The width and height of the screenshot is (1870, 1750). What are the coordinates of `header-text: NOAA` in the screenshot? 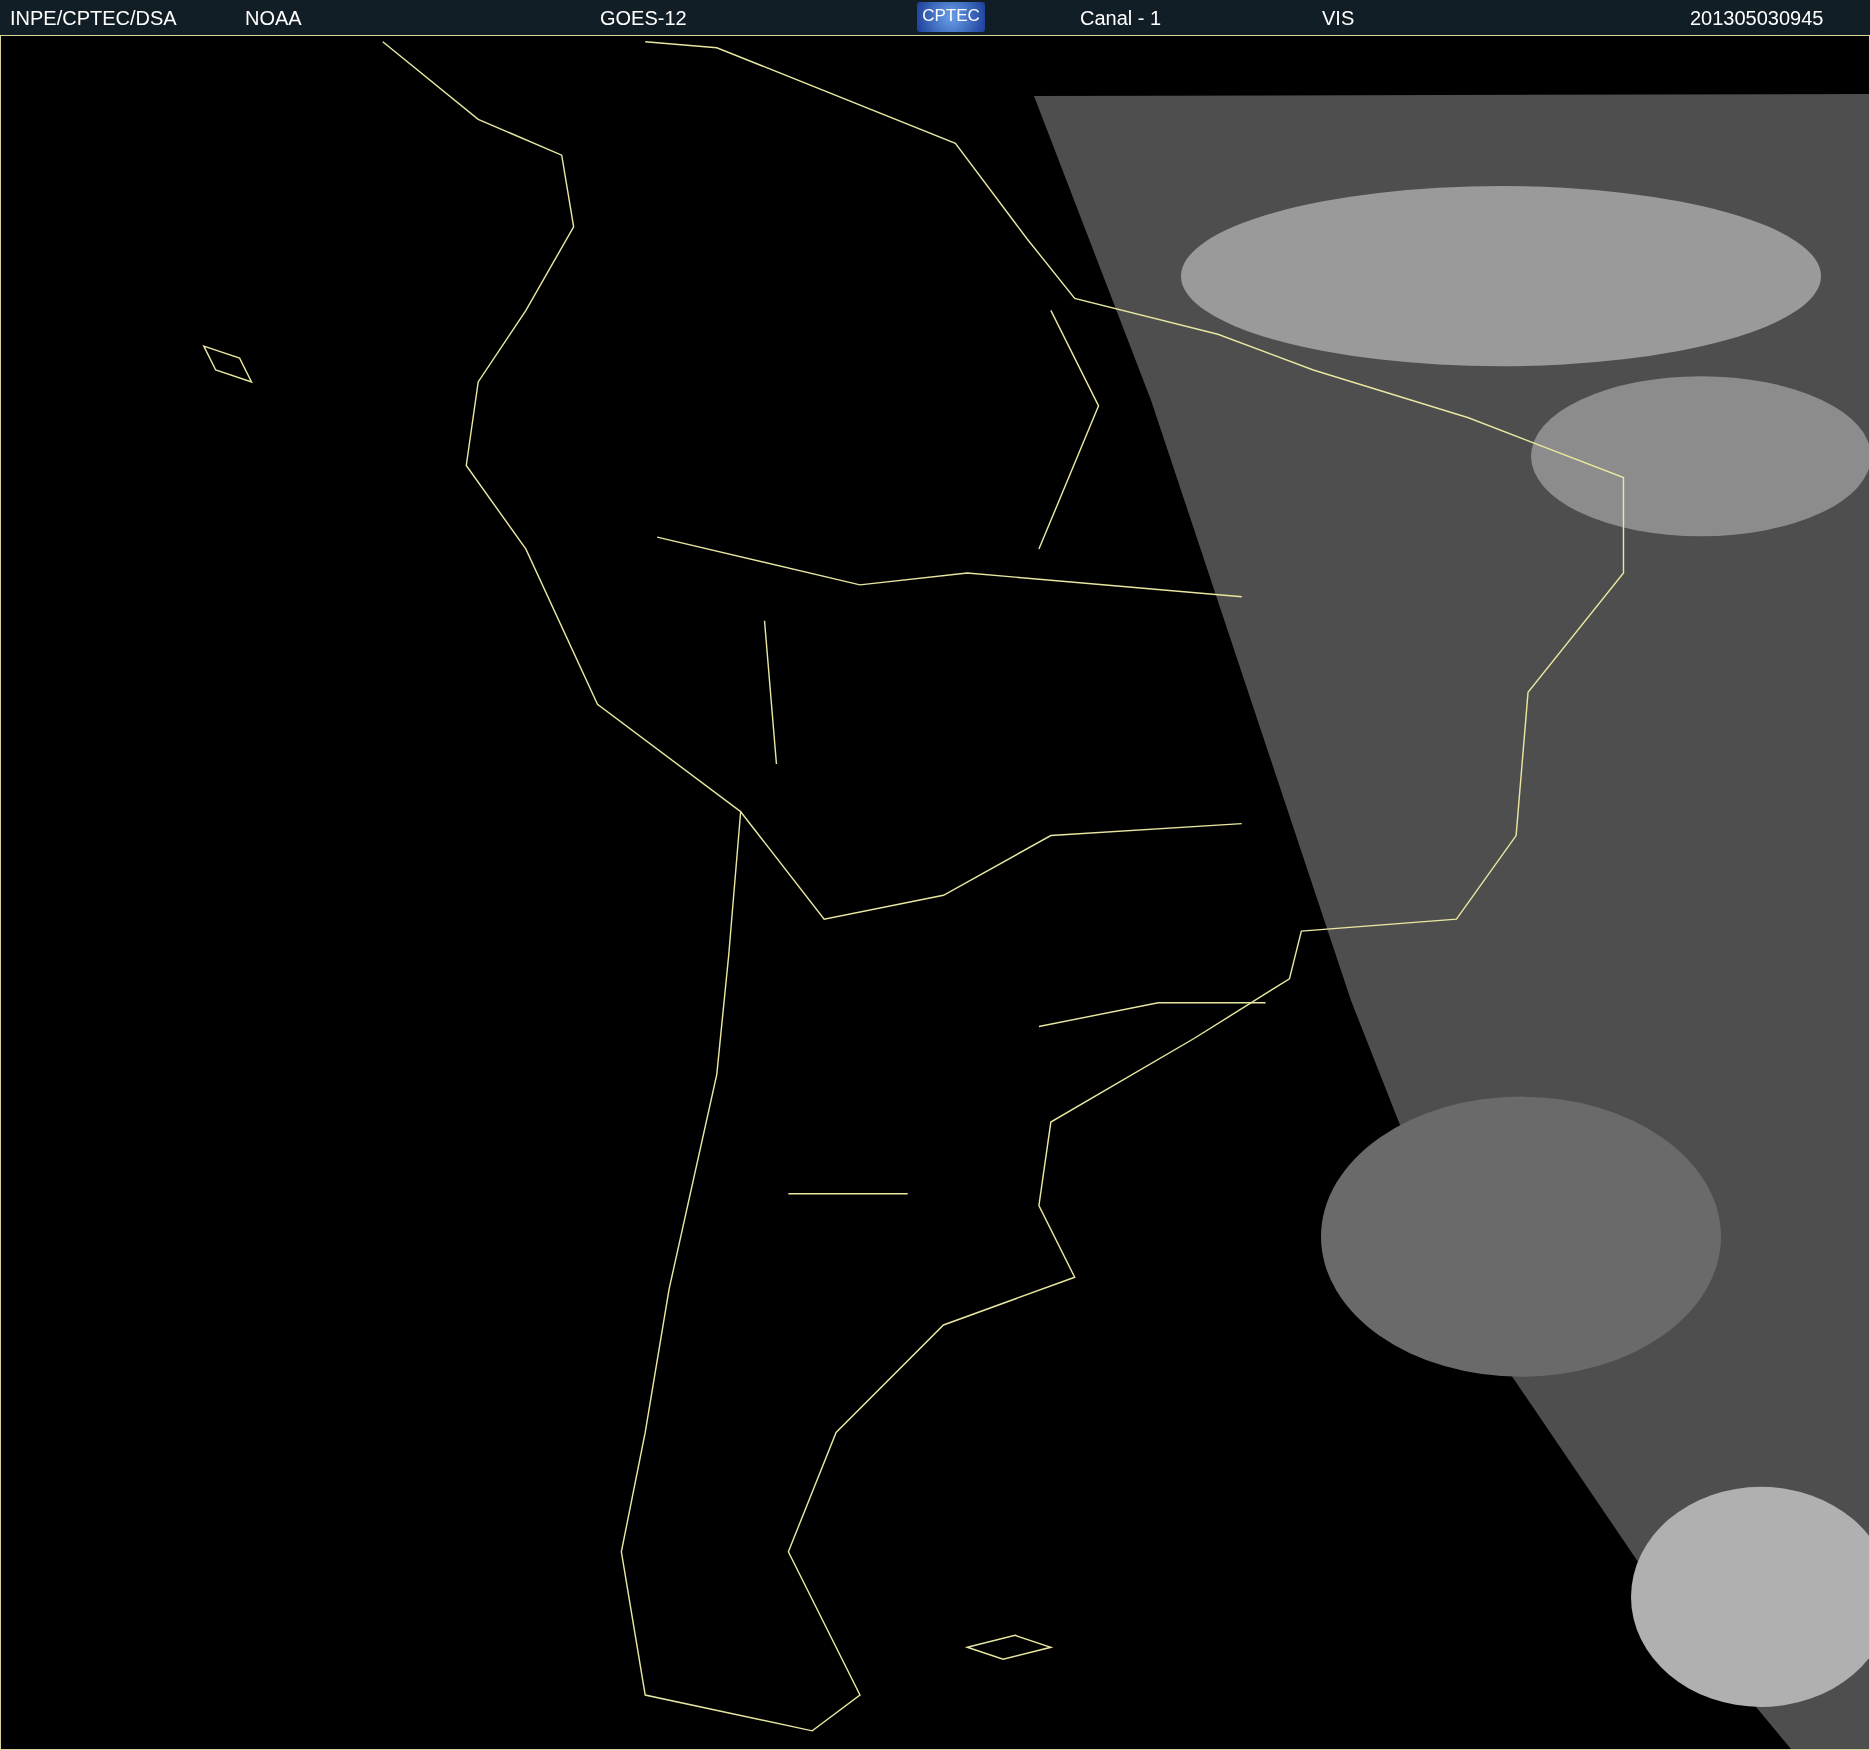 It's located at (273, 18).